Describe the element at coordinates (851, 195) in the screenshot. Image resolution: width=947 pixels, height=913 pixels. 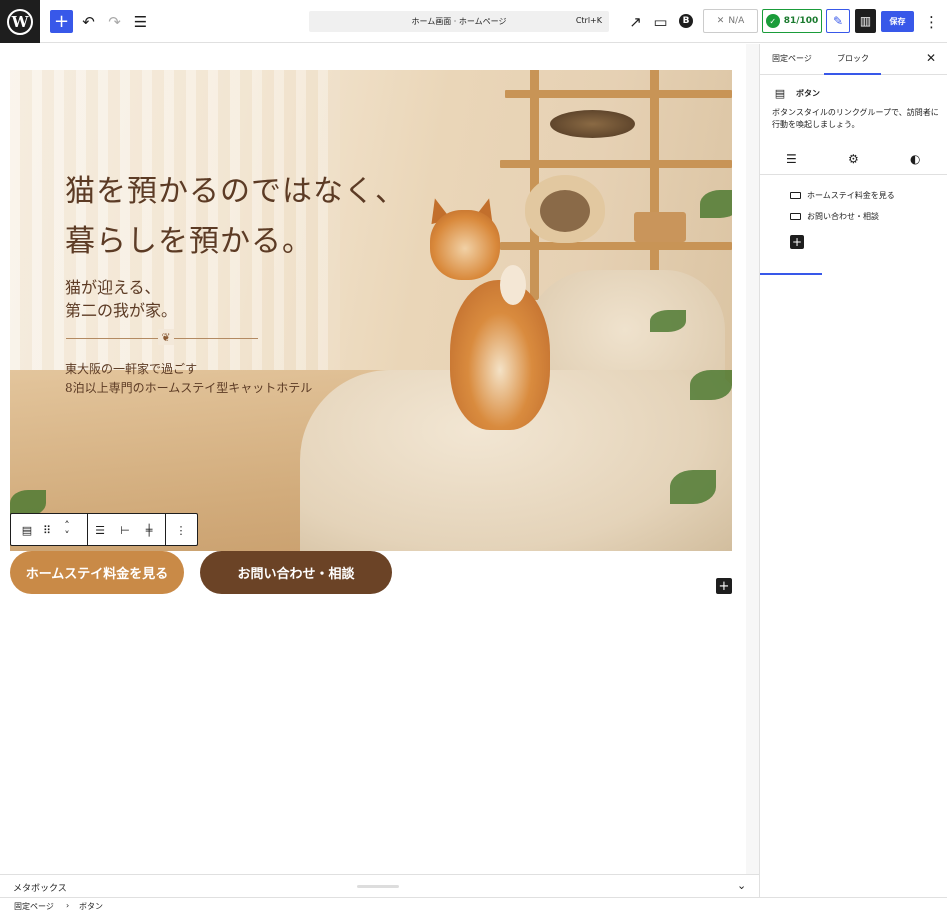
I see `list-item-label: ホームステイ料金を見る` at that location.